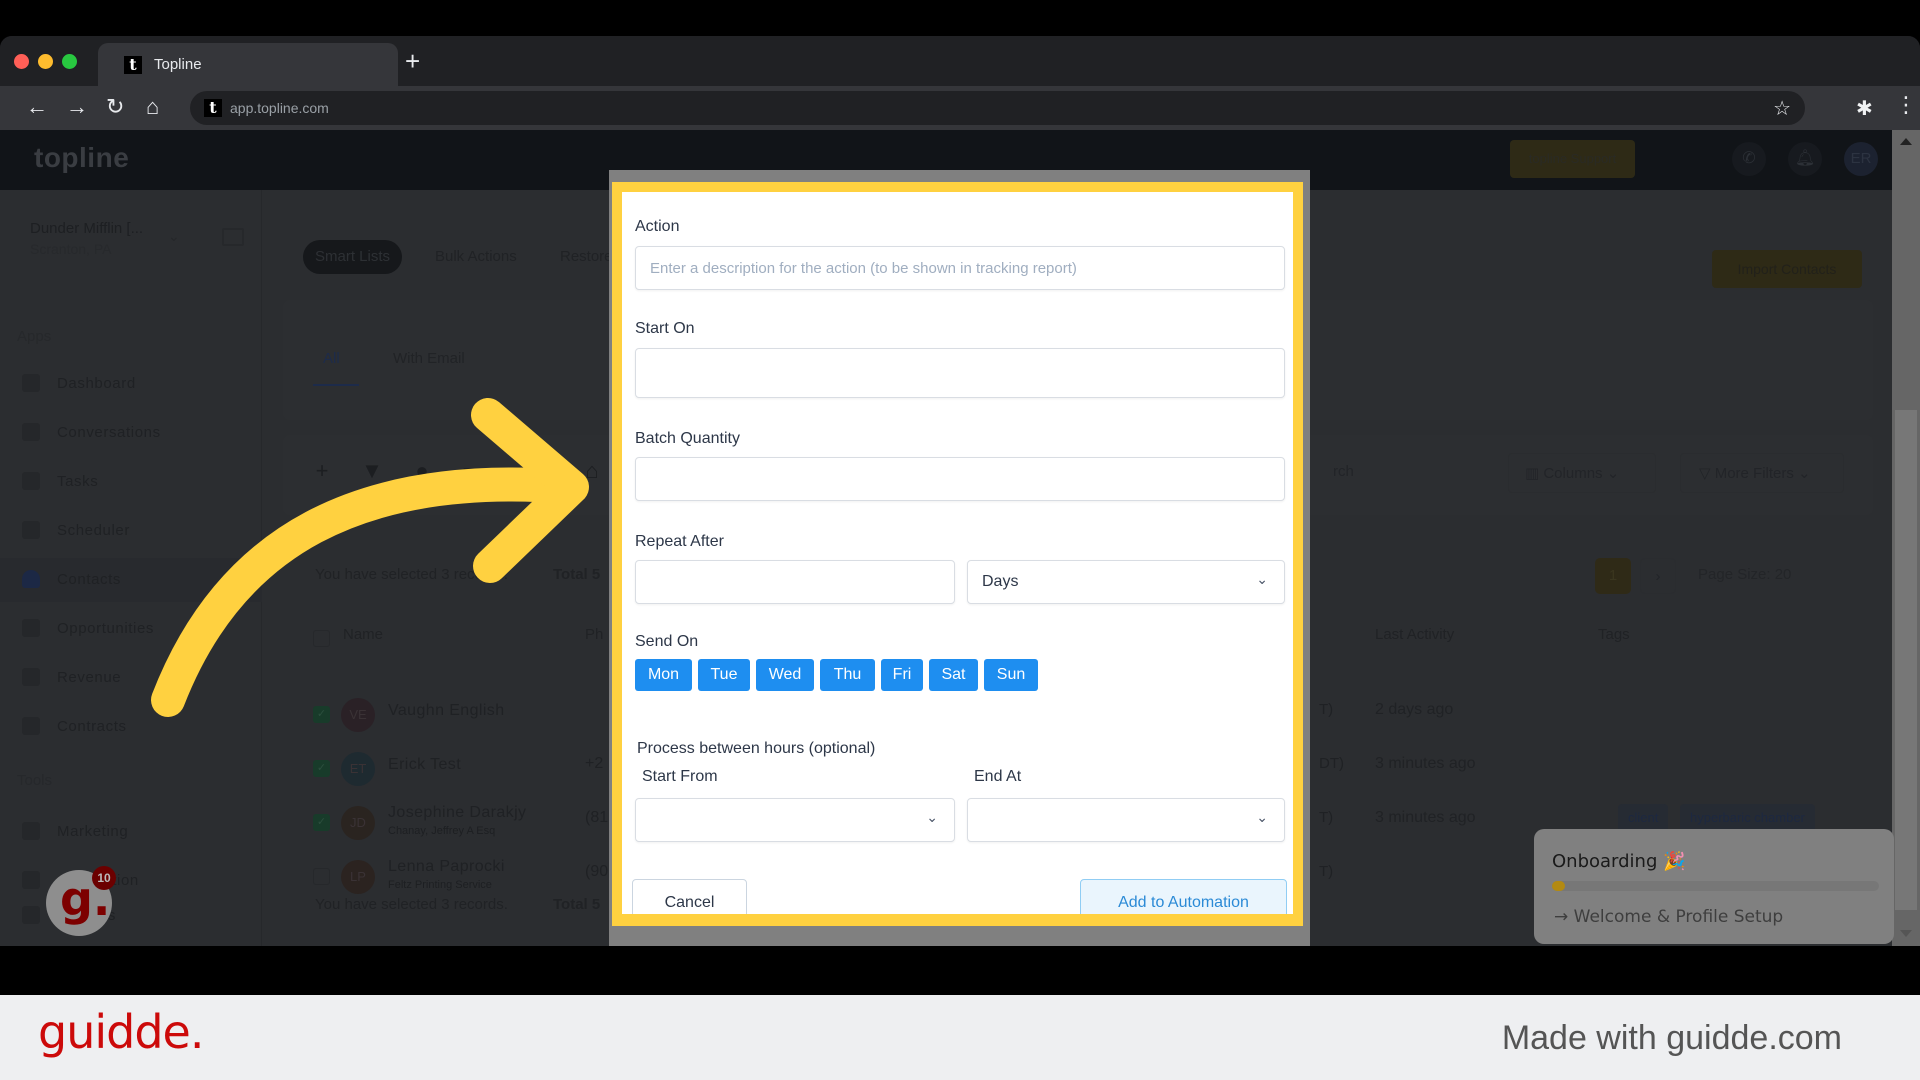 The height and width of the screenshot is (1080, 1920). I want to click on columns-button: ▥ Columns ⌄, so click(1582, 473).